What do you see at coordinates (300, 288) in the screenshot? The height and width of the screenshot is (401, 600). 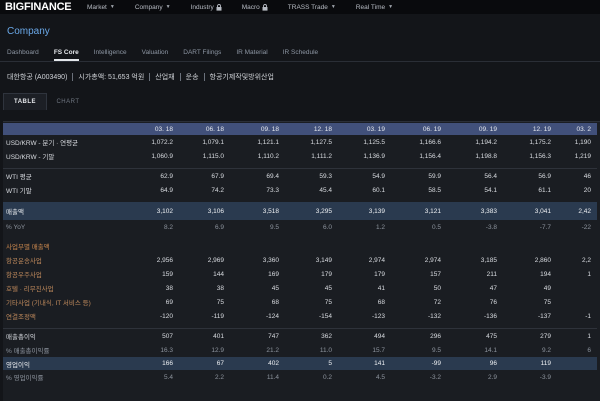 I see `table-row: 호텔 · 리무진사업 38 38 45 45 41 50 47 49` at bounding box center [300, 288].